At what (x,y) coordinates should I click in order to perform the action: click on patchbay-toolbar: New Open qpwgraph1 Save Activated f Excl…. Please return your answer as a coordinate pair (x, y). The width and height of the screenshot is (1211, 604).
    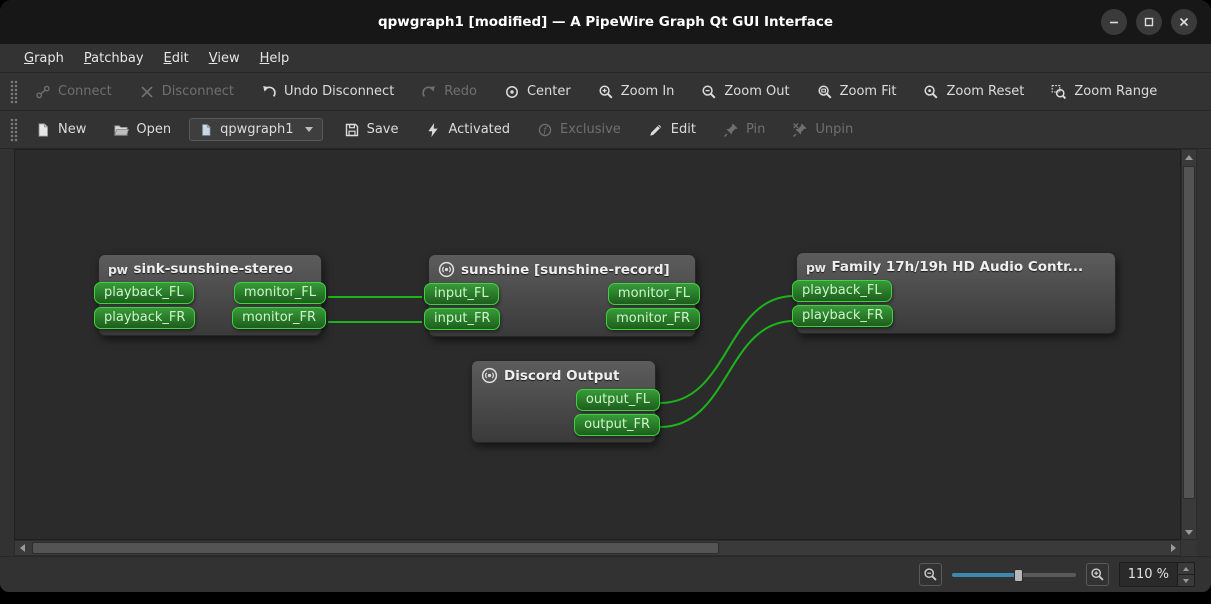
    Looking at the image, I should click on (605, 130).